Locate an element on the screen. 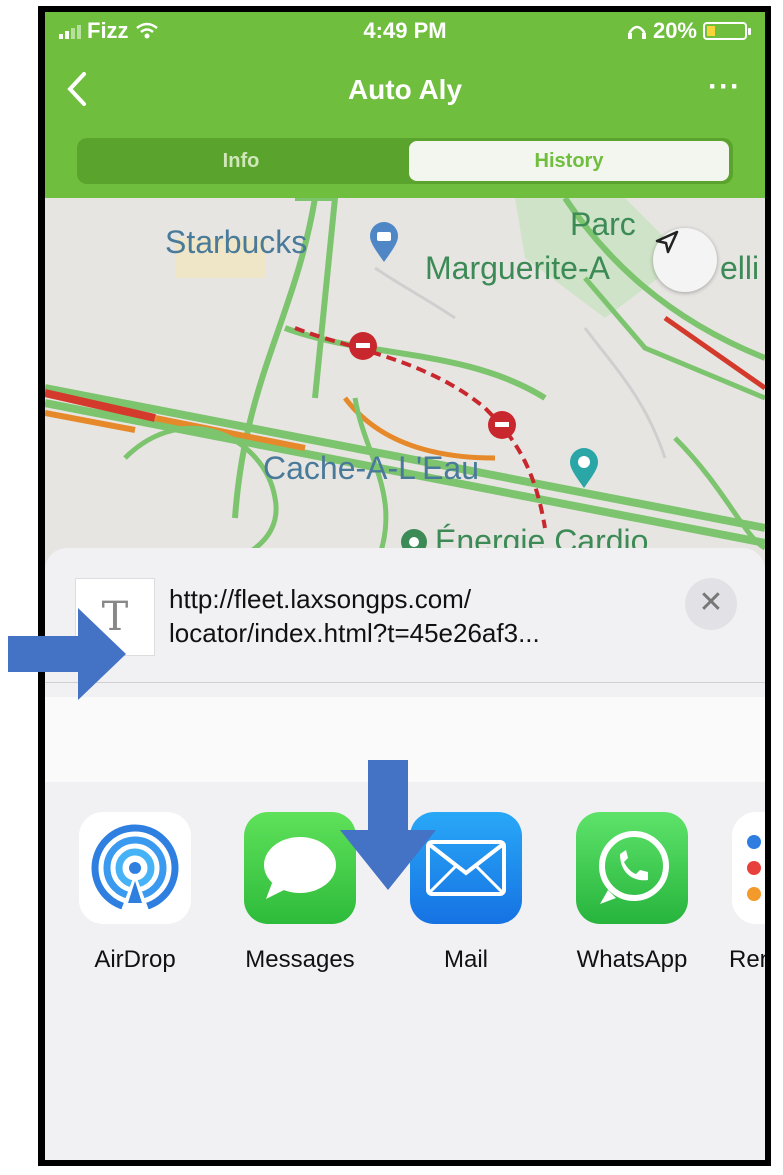  more-button: ··· is located at coordinates (724, 87).